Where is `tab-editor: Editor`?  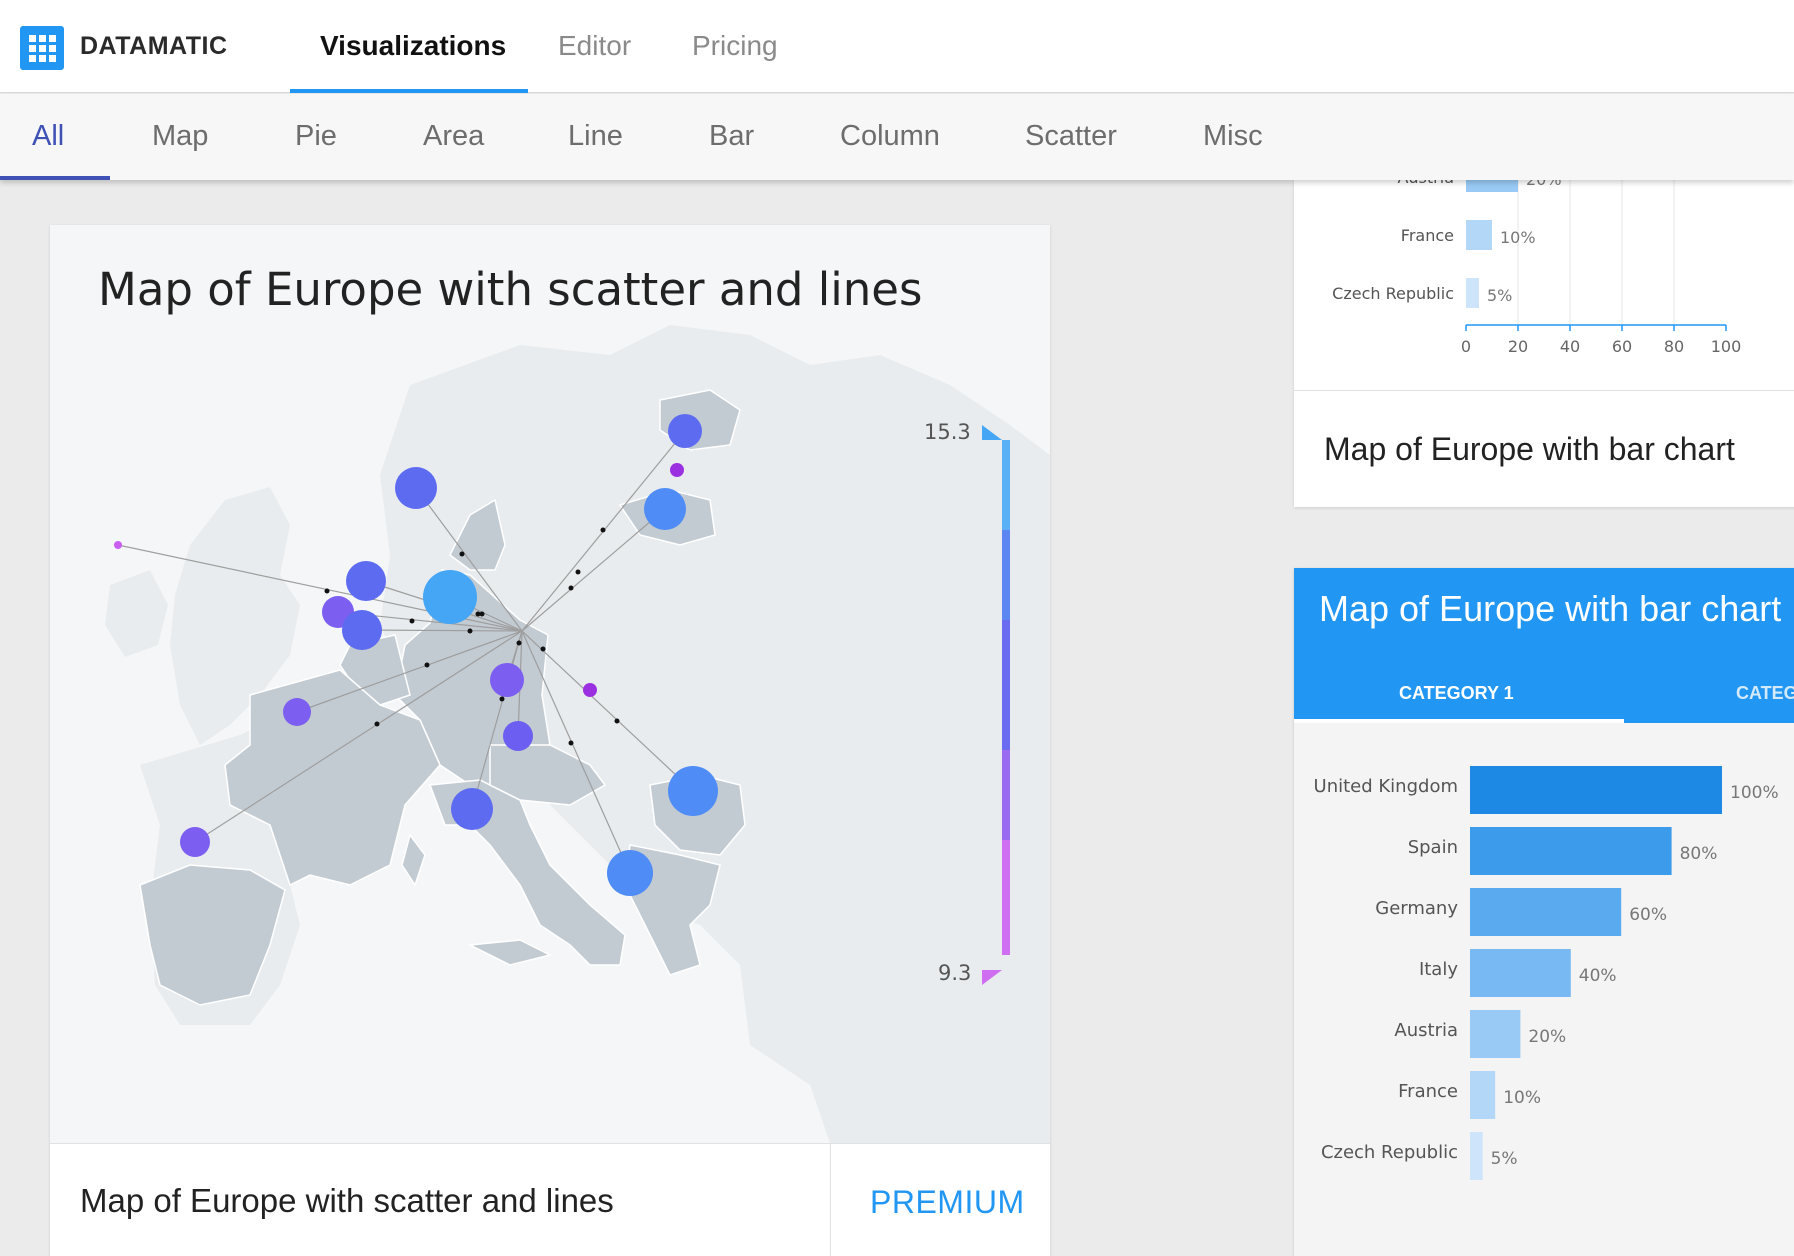 tab-editor: Editor is located at coordinates (594, 46).